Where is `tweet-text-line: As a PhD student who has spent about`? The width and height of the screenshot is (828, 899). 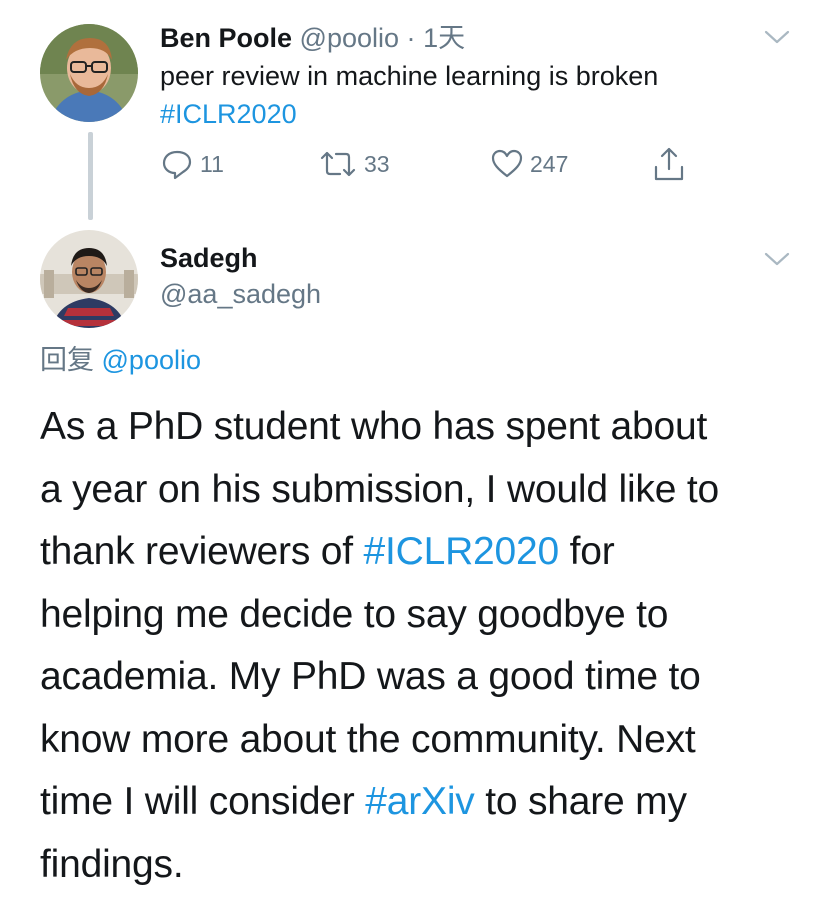
tweet-text-line: As a PhD student who has spent about is located at coordinates (374, 426).